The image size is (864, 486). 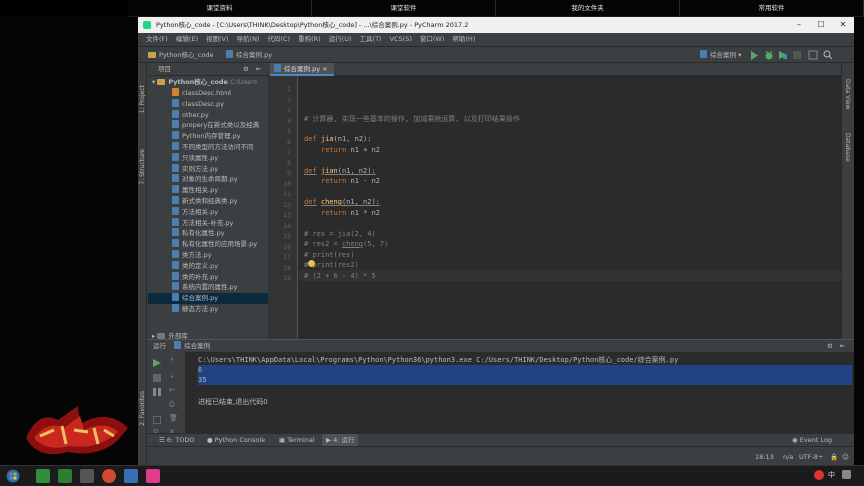 I want to click on tree-file-item: 方法相关-补充.py, so click(x=208, y=223).